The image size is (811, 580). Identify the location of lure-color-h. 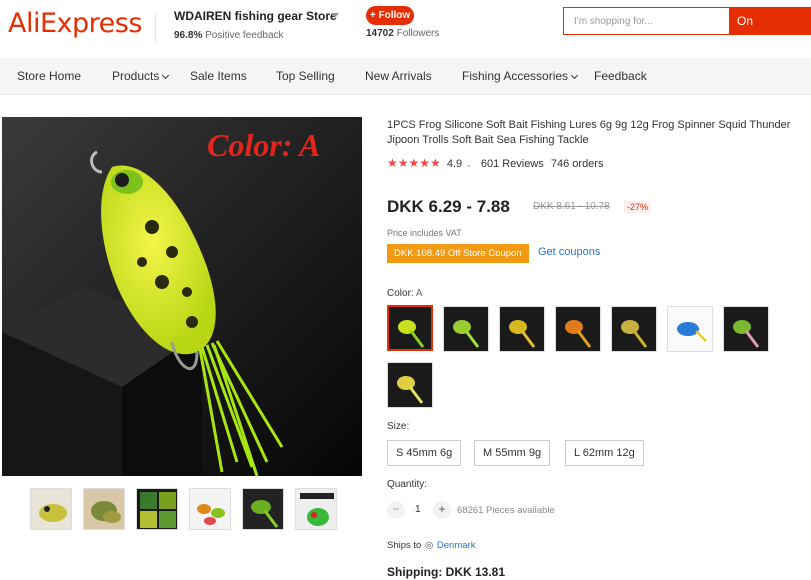
(410, 390).